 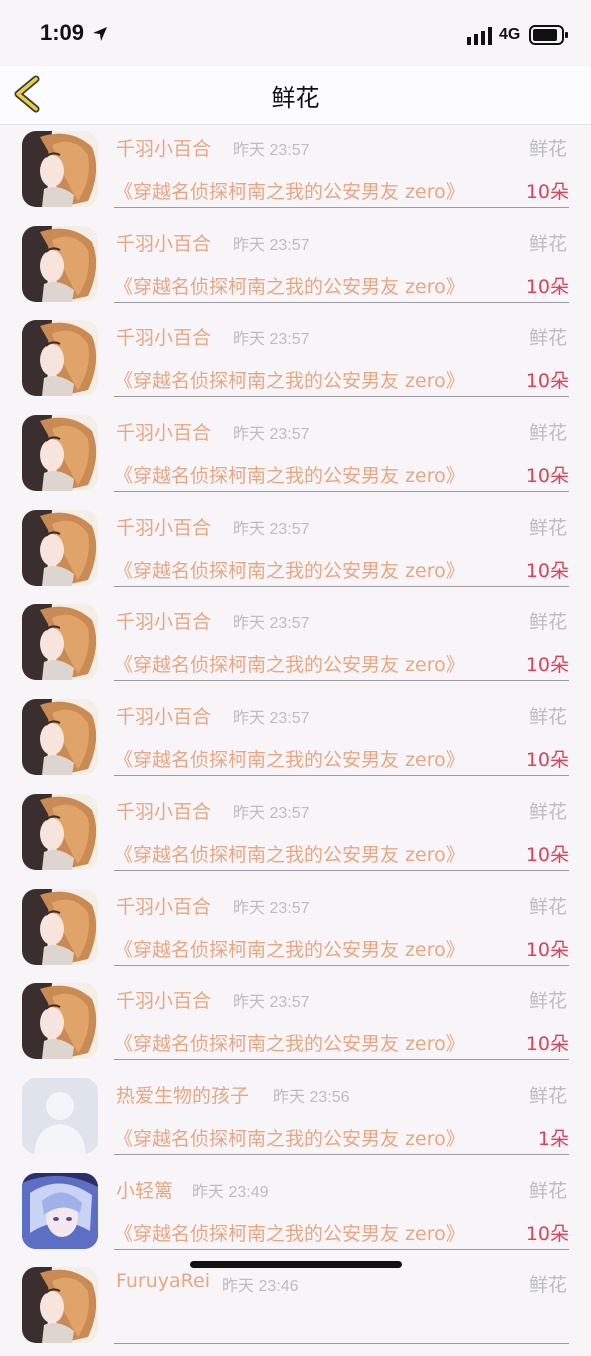 I want to click on navigation-bar: 鲜花, so click(x=295, y=95).